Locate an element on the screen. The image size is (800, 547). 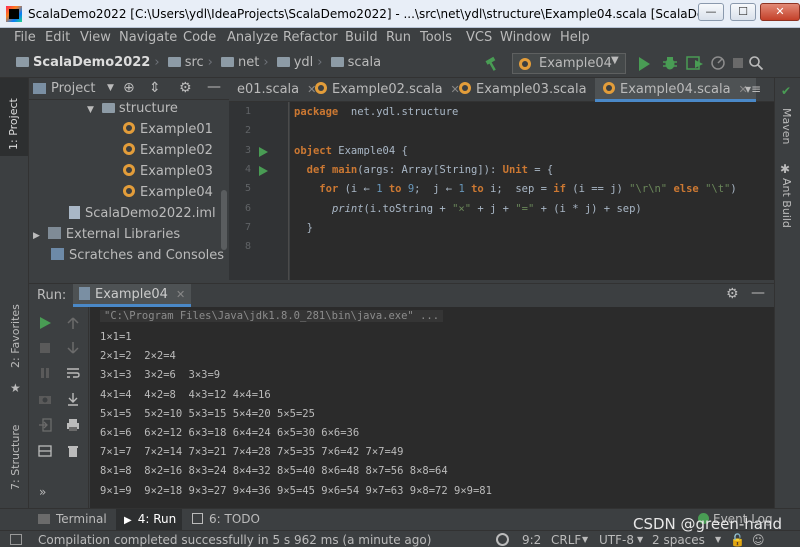
tab-terminal: Terminal is located at coordinates (72, 519).